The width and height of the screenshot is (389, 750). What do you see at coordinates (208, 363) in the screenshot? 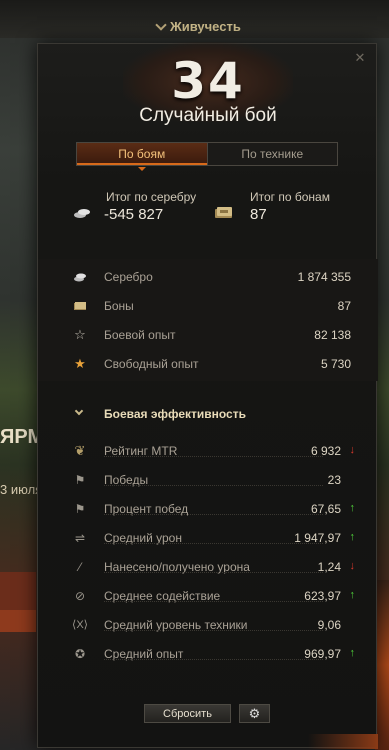
I see `list-item: ★ Свободный опыт 5 730` at bounding box center [208, 363].